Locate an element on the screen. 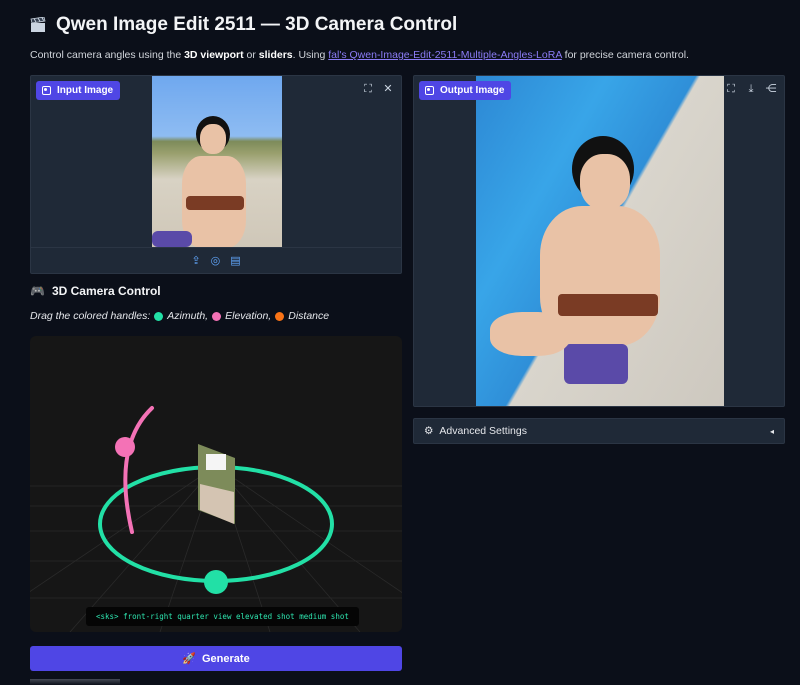 This screenshot has width=800, height=685. input-toolbar: ⇪ ◎ ▤ is located at coordinates (216, 260).